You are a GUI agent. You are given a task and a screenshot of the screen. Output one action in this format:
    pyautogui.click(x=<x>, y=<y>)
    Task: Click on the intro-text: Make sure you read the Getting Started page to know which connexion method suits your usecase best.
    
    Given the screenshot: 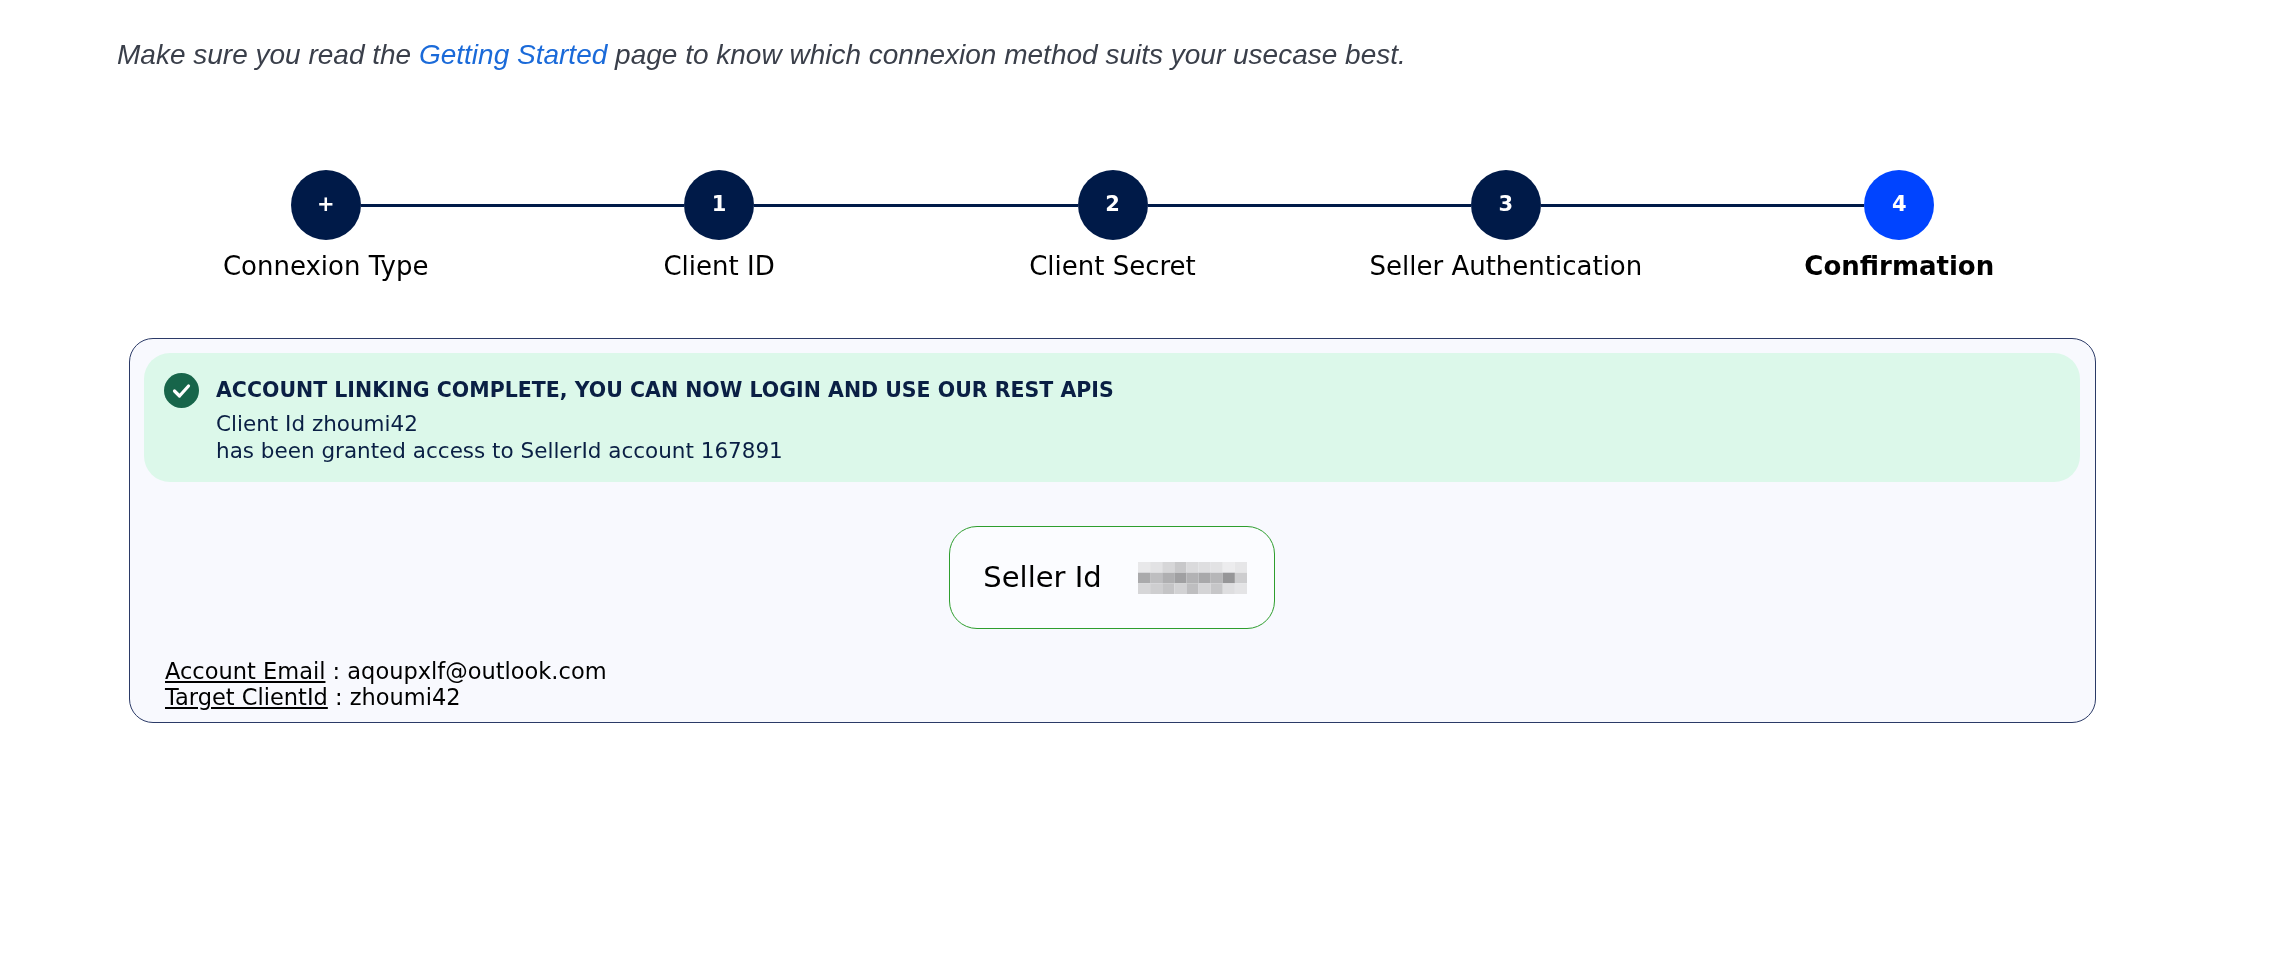 What is the action you would take?
    pyautogui.click(x=761, y=55)
    